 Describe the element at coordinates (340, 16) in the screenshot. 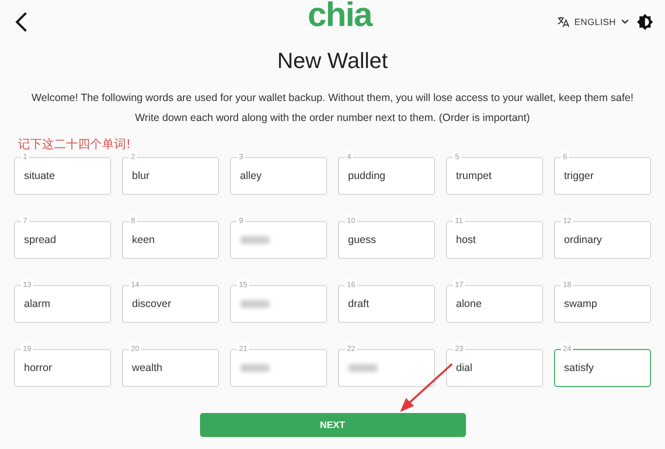

I see `logo: chia` at that location.